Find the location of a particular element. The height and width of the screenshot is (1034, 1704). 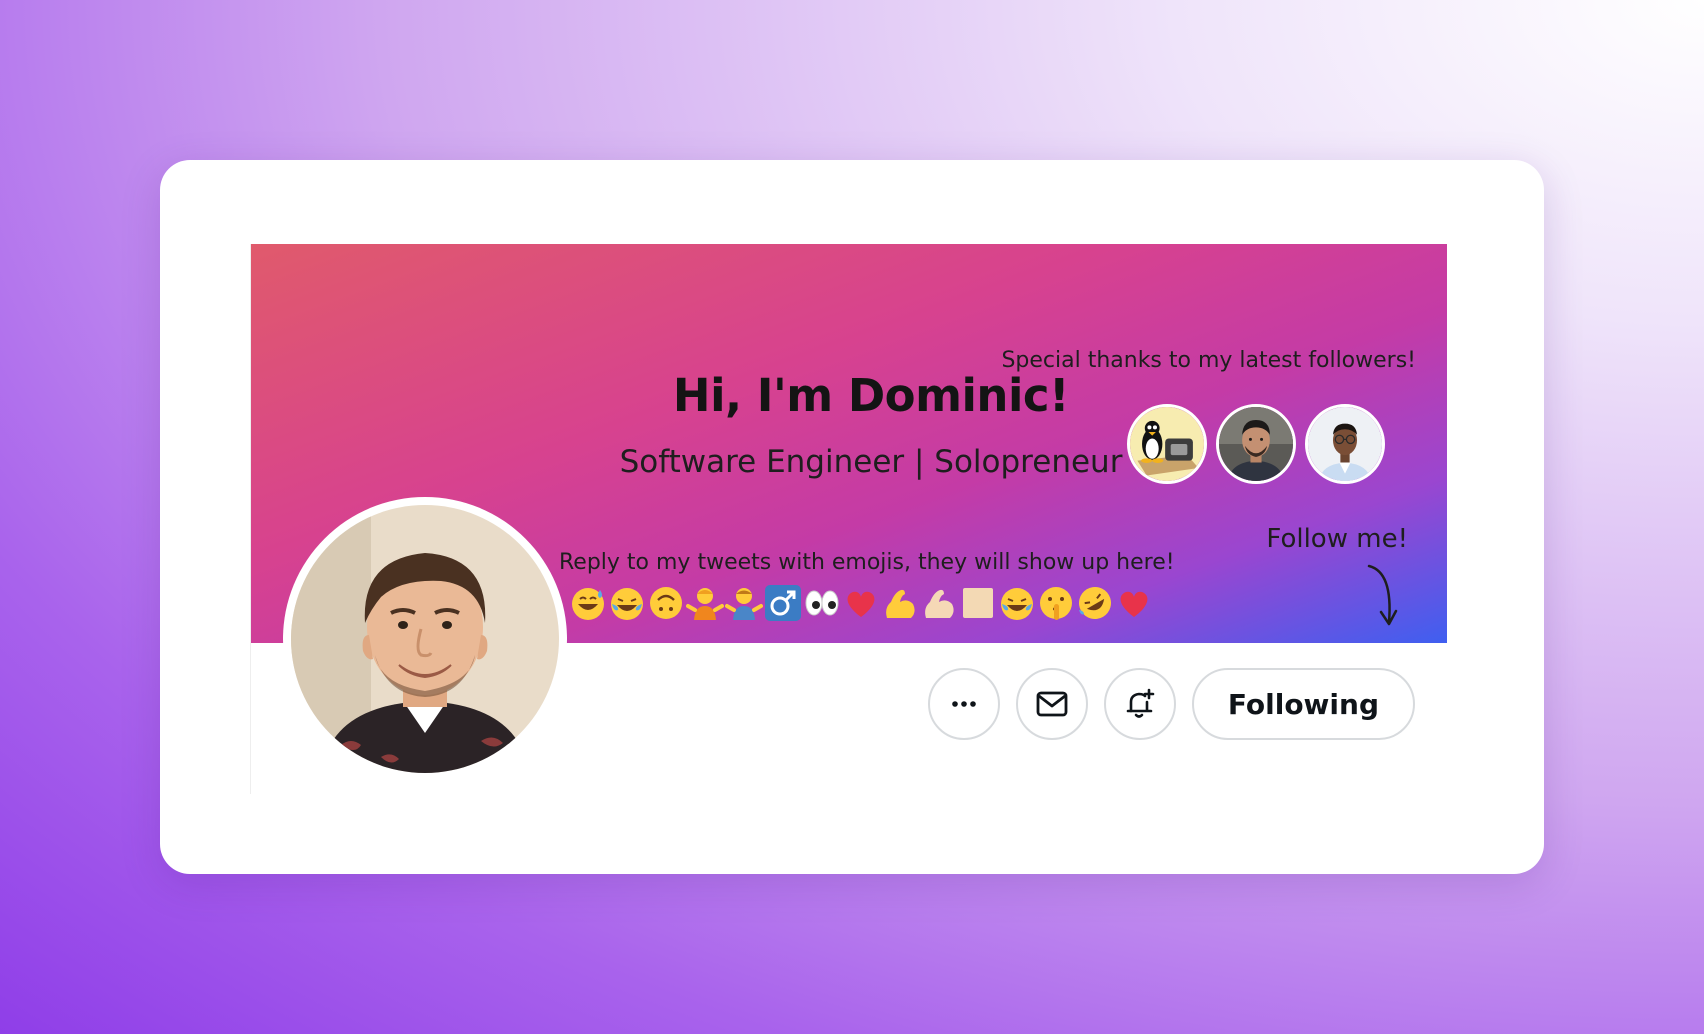

banner-title: Hi, I'm Dominic! is located at coordinates (871, 395).